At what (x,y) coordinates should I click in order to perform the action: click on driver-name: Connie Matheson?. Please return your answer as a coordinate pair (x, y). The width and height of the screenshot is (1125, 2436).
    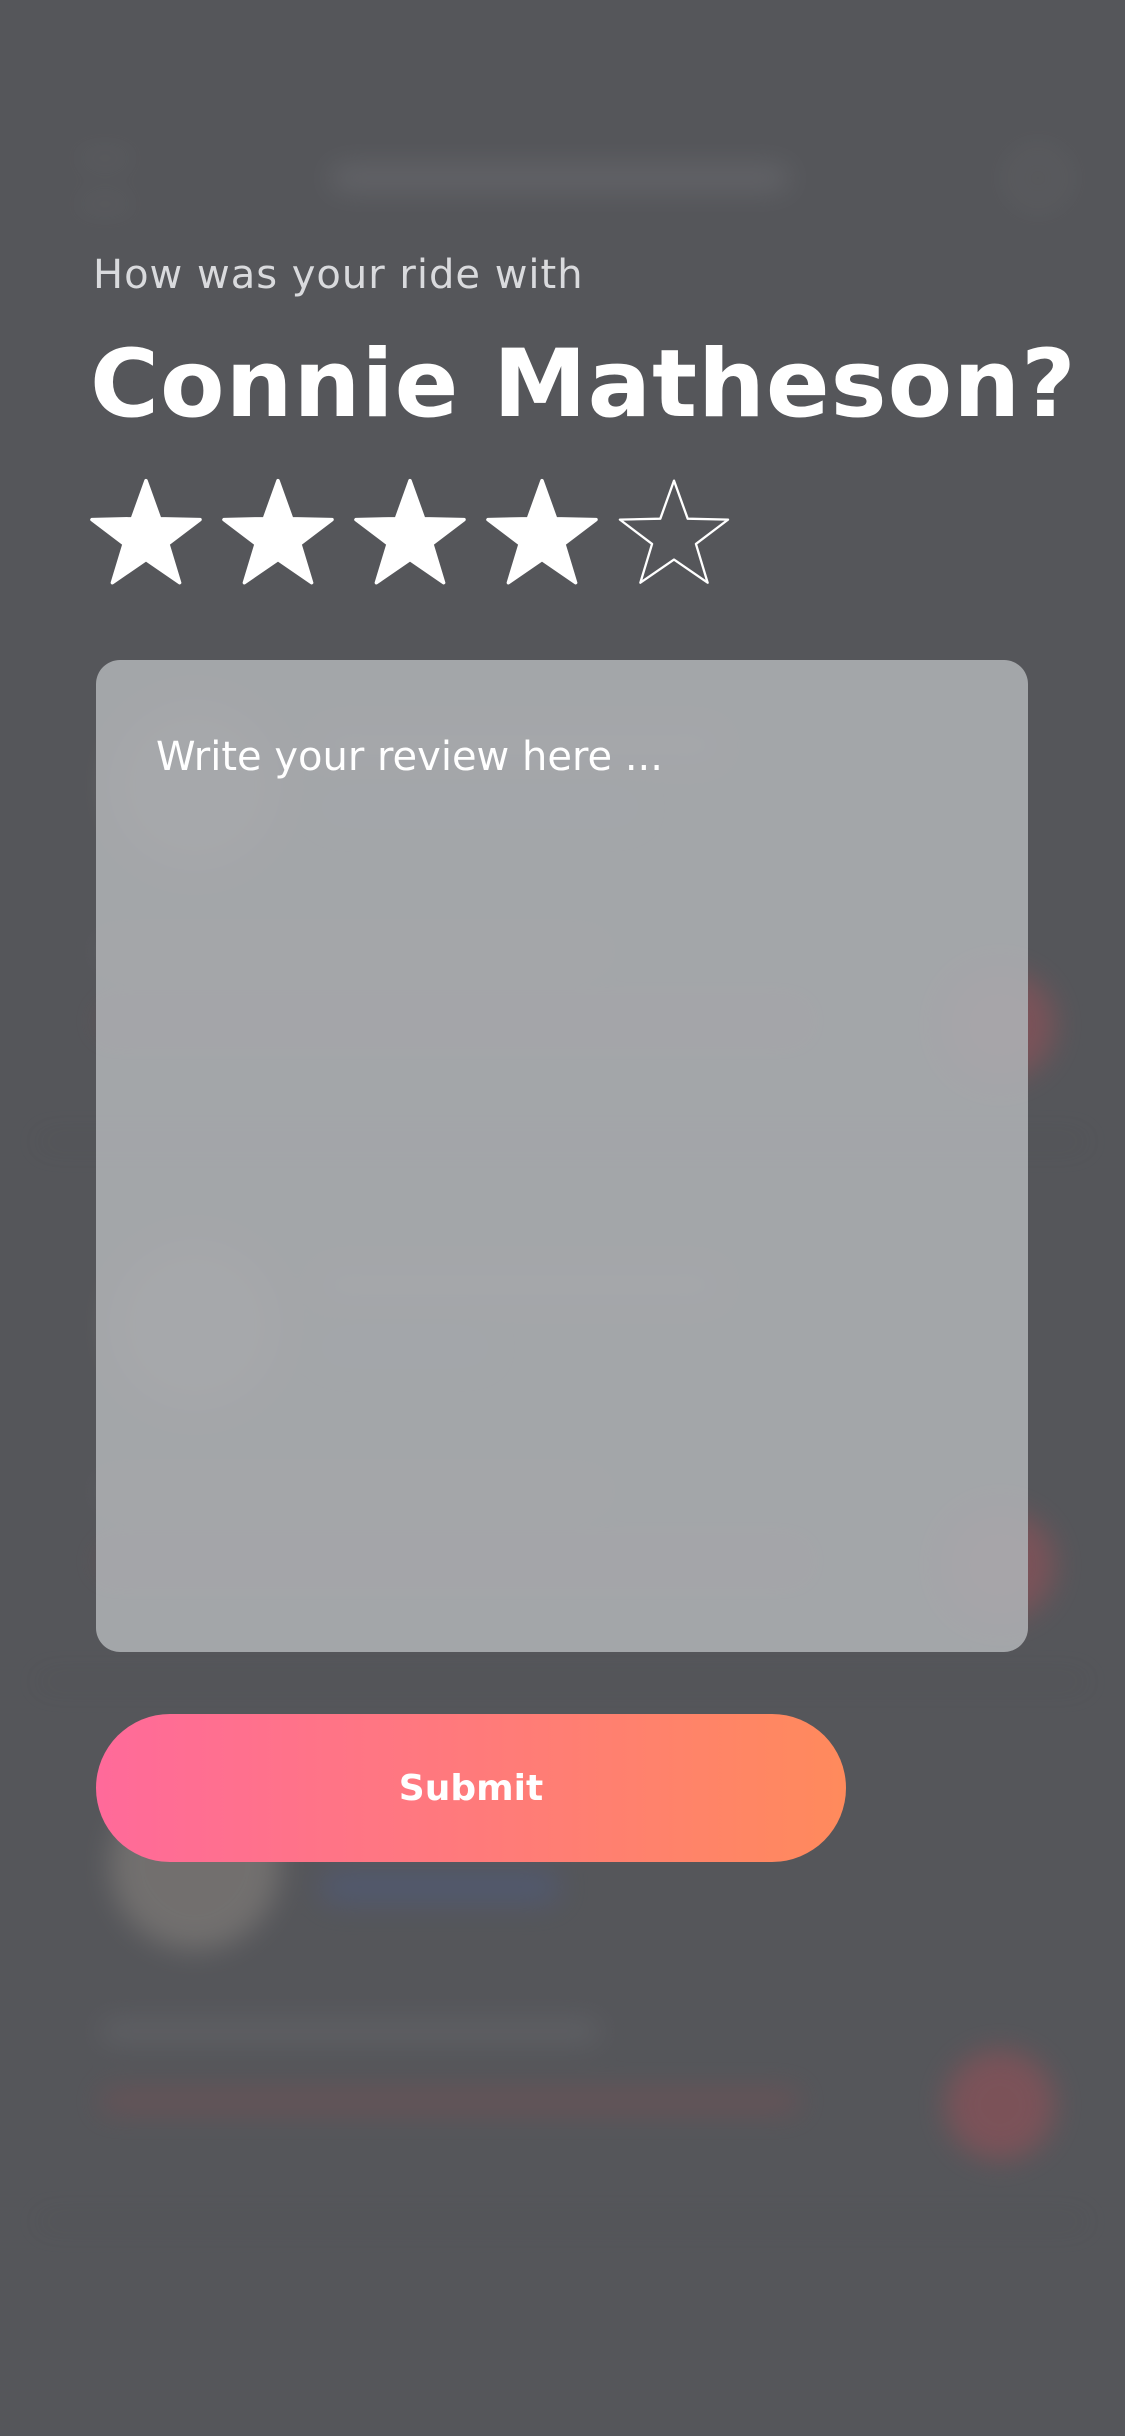
    Looking at the image, I should click on (583, 384).